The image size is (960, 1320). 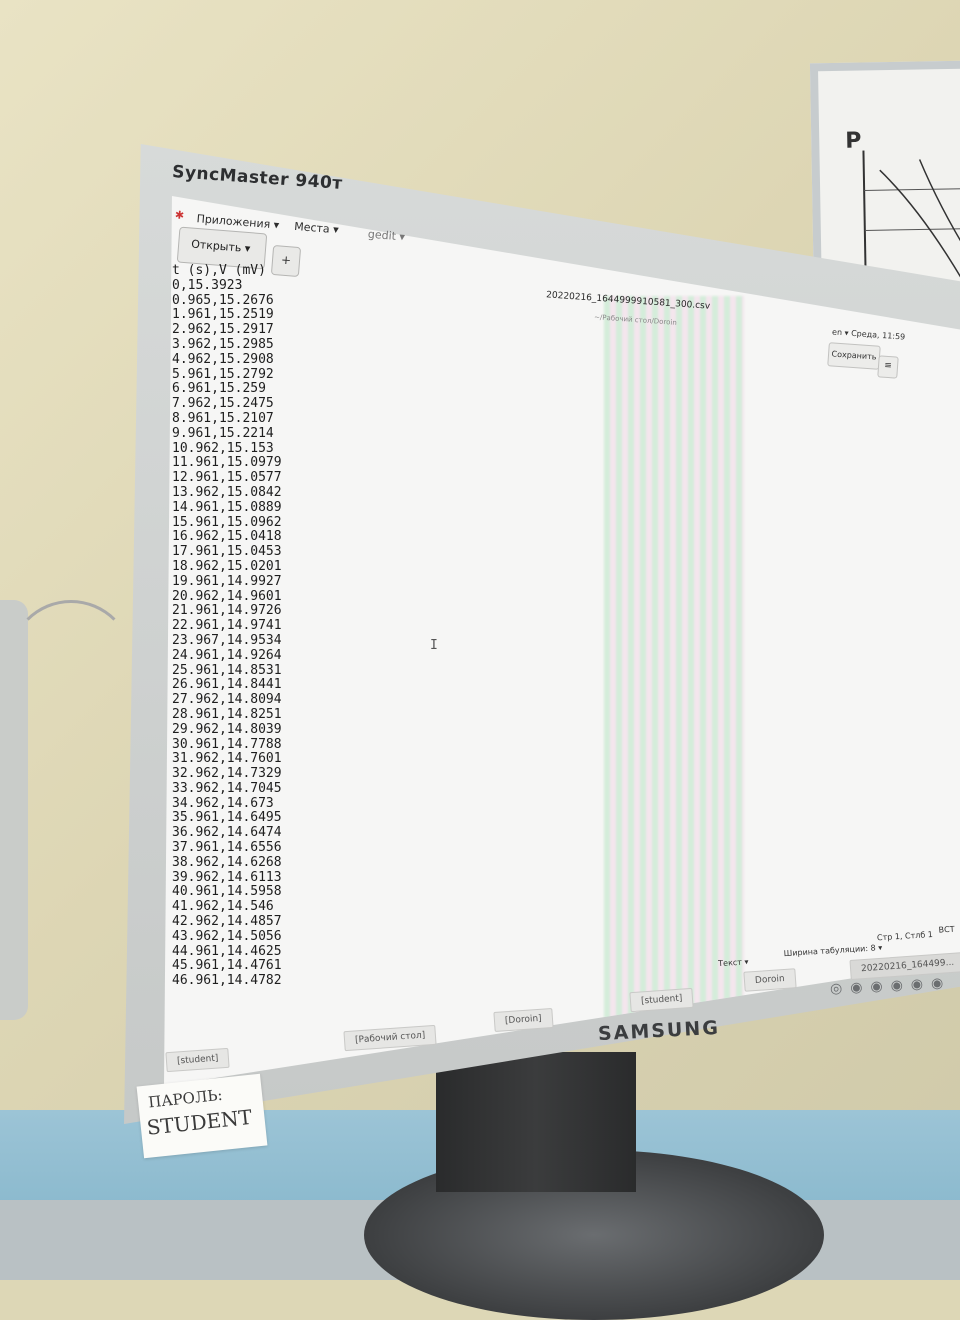 What do you see at coordinates (71, 663) in the screenshot?
I see `cable` at bounding box center [71, 663].